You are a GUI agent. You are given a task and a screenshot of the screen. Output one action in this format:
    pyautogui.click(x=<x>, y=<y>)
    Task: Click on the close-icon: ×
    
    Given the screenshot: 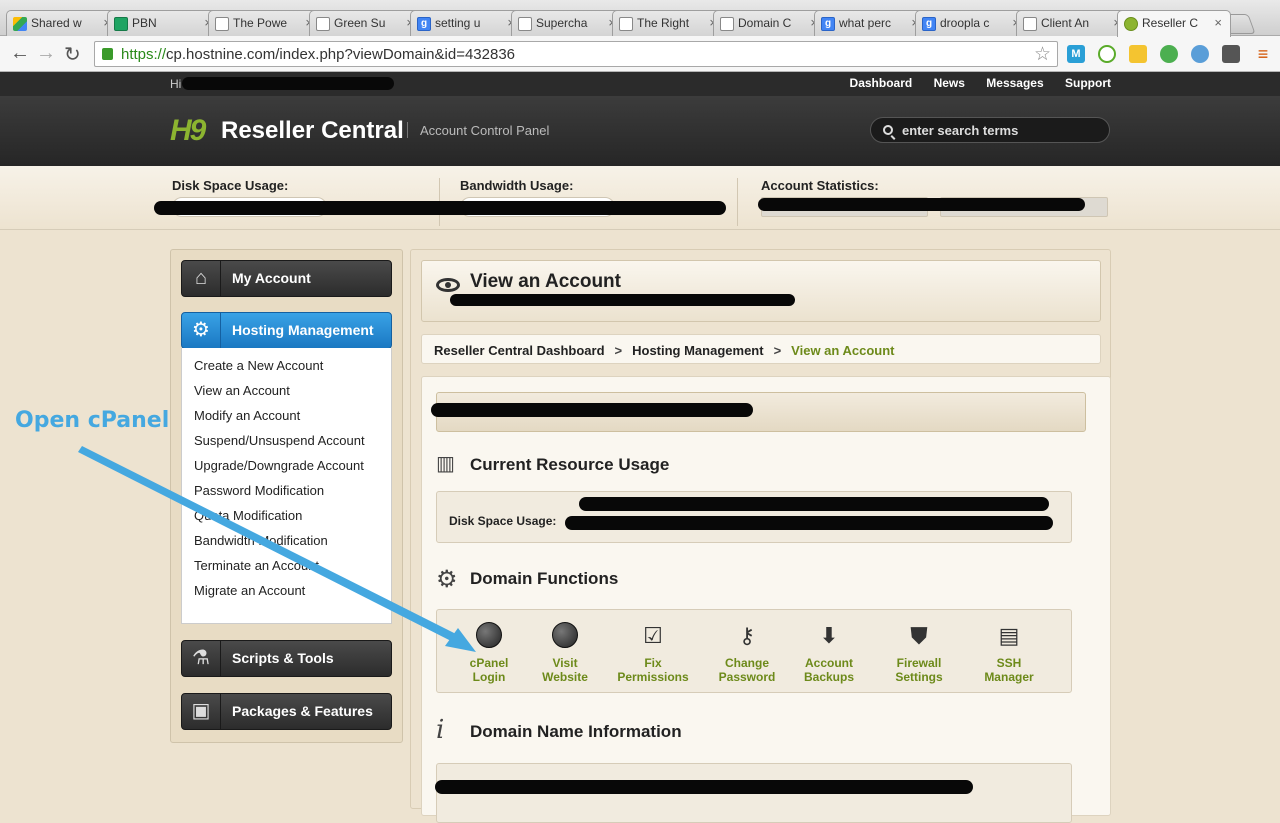 What is the action you would take?
    pyautogui.click(x=1218, y=22)
    